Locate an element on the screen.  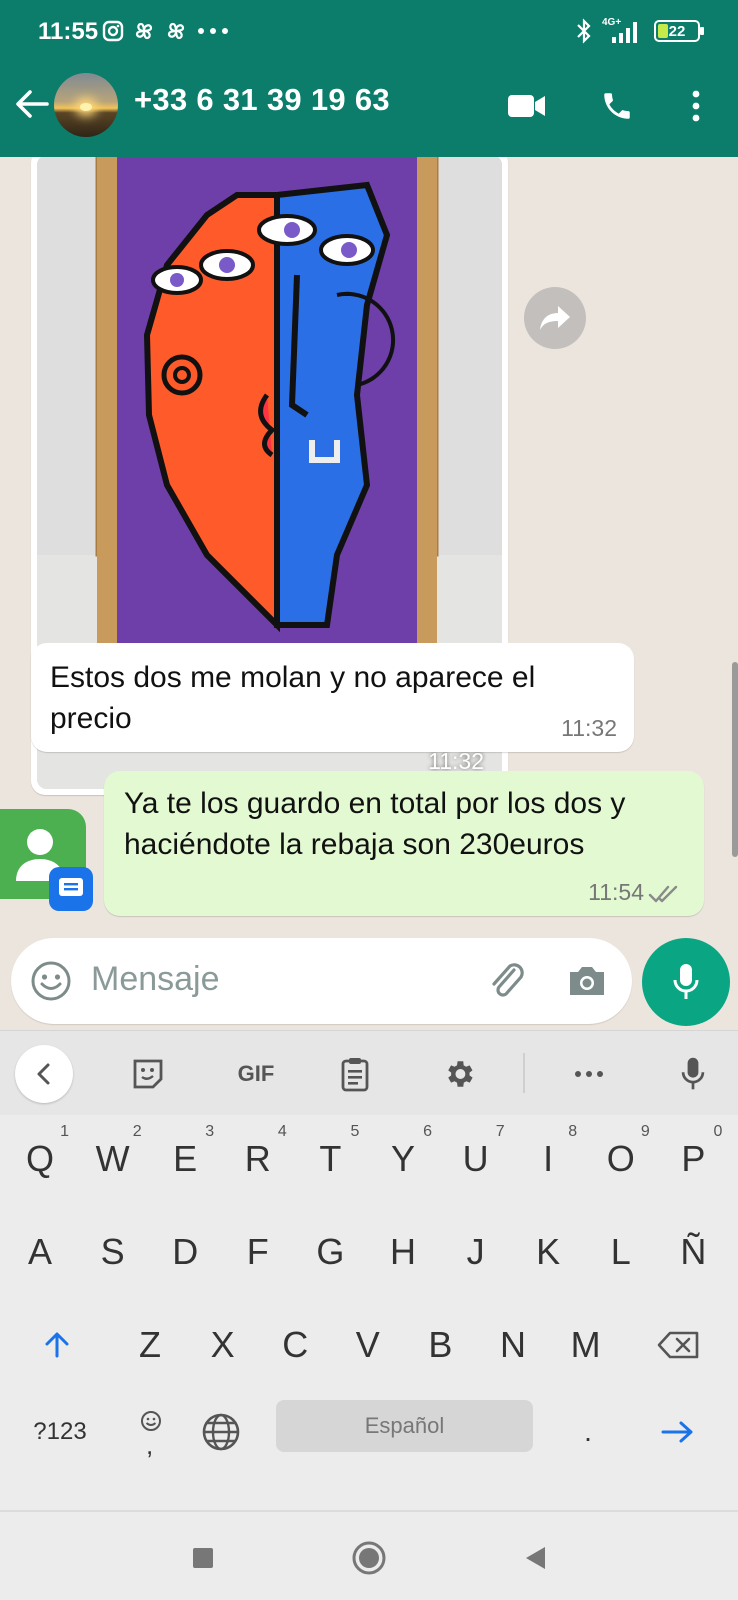
shift-key is located at coordinates (57, 1345).